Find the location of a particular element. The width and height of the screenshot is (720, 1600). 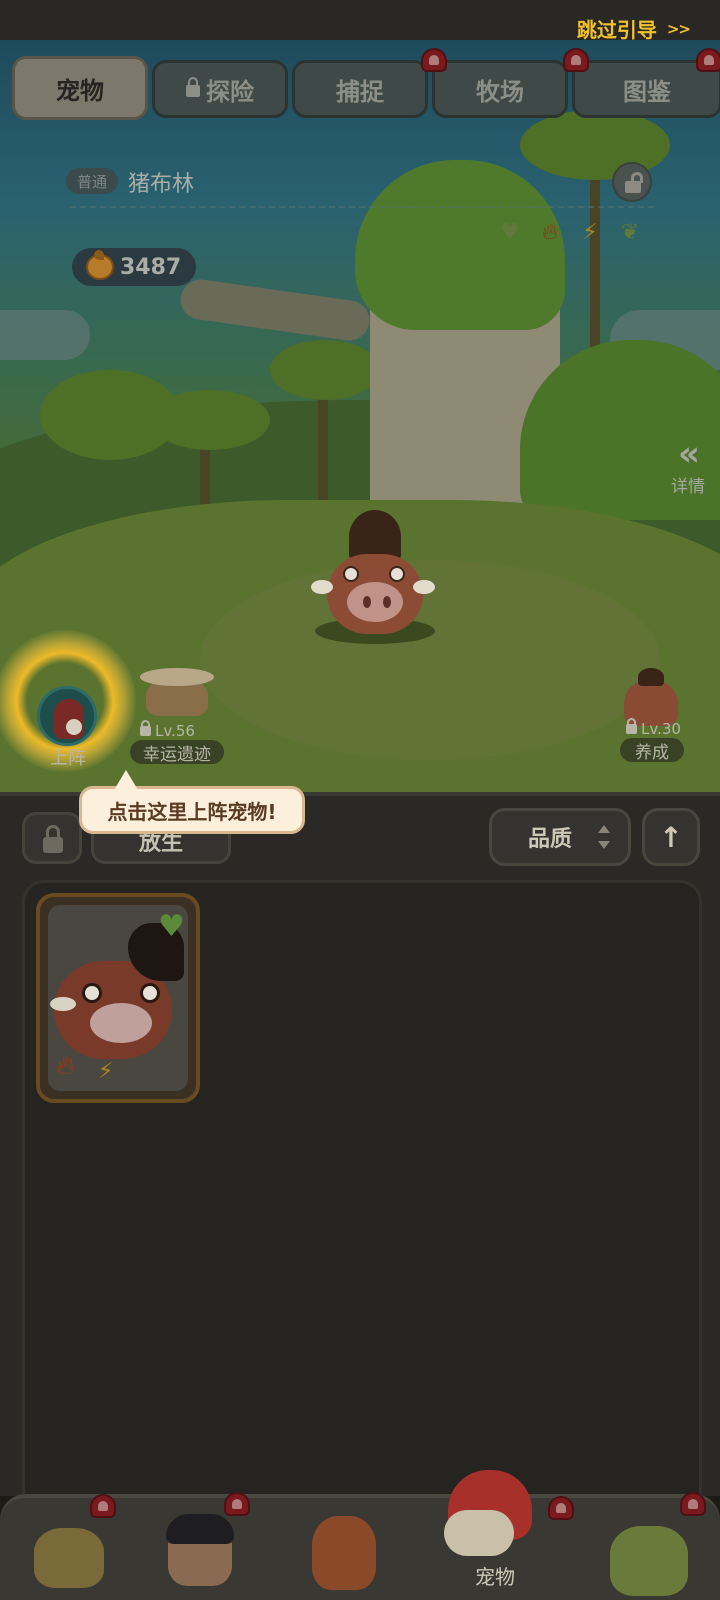

moss-top is located at coordinates (460, 245).